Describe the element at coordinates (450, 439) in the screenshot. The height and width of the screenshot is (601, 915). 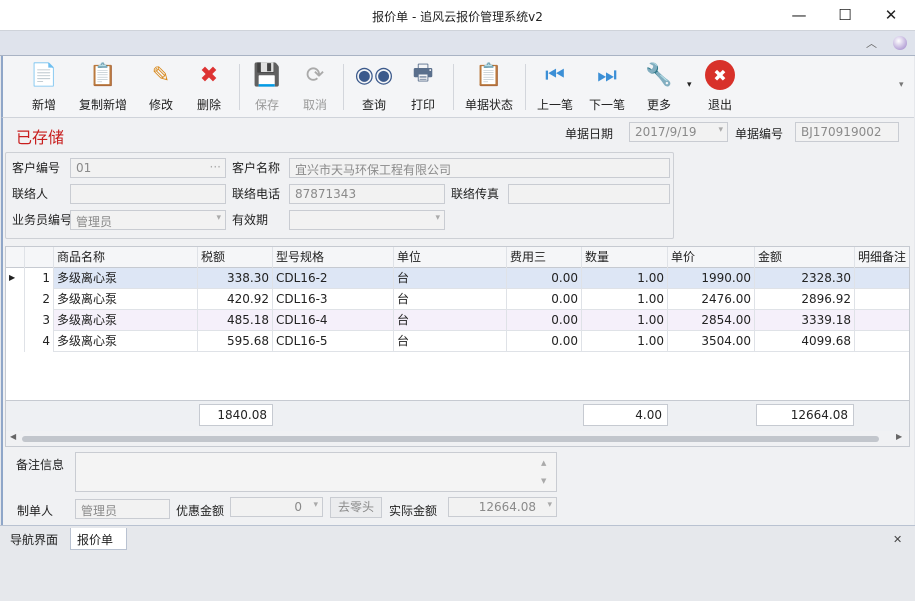
I see `scrollbar-thumb` at that location.